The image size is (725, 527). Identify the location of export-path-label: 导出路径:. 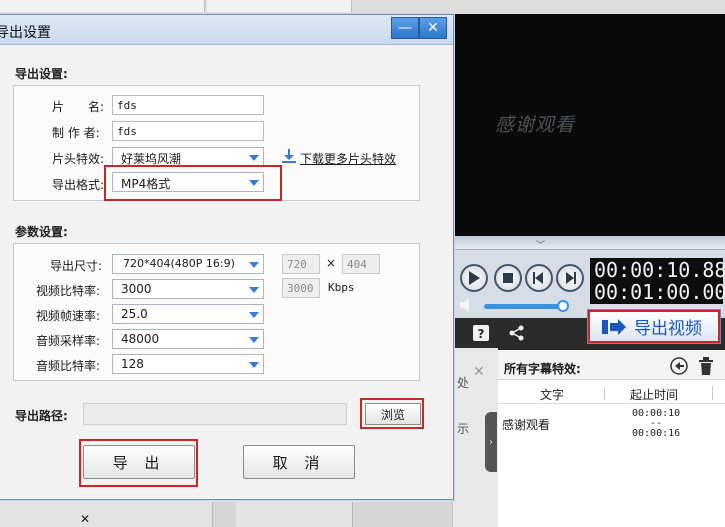
(41, 416).